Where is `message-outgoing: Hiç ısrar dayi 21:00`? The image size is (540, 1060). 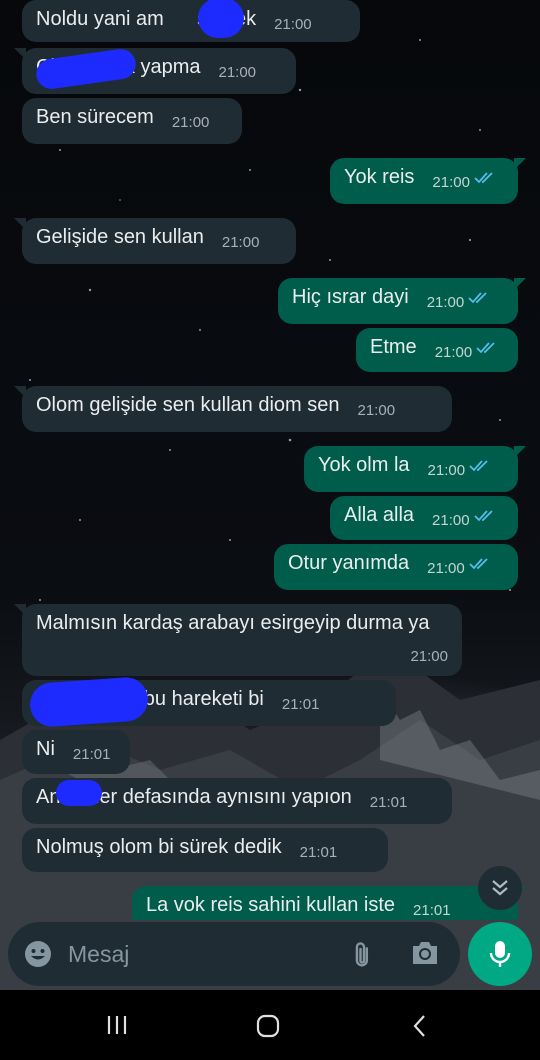 message-outgoing: Hiç ısrar dayi 21:00 is located at coordinates (402, 301).